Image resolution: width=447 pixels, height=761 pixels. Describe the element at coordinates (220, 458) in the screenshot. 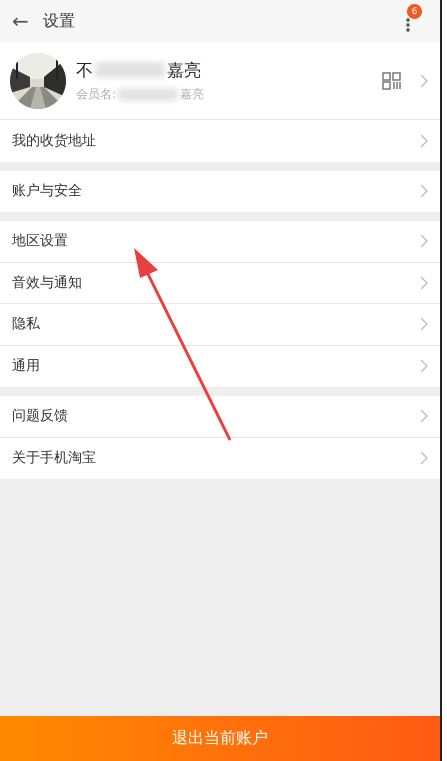

I see `settings-item: 关于手机淘宝` at that location.